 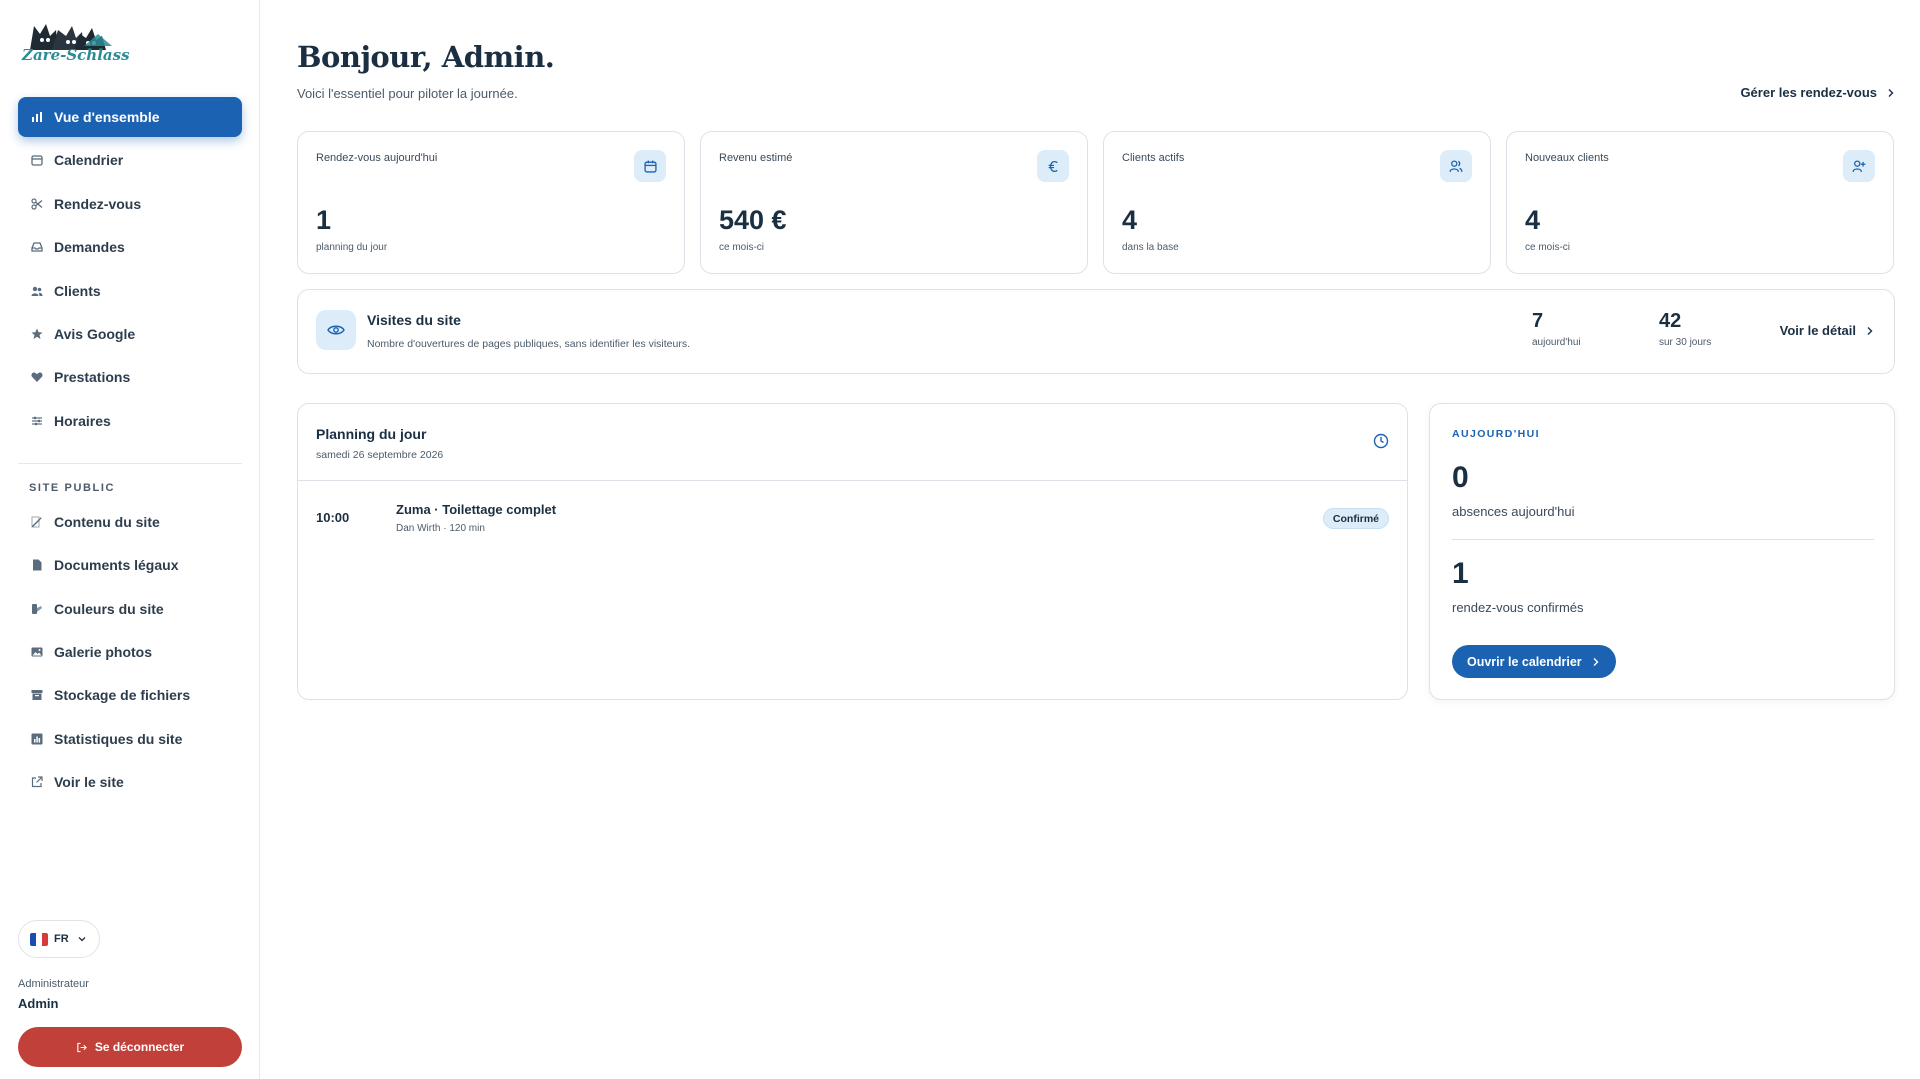 What do you see at coordinates (1538, 321) in the screenshot?
I see `visits-today-value: 7` at bounding box center [1538, 321].